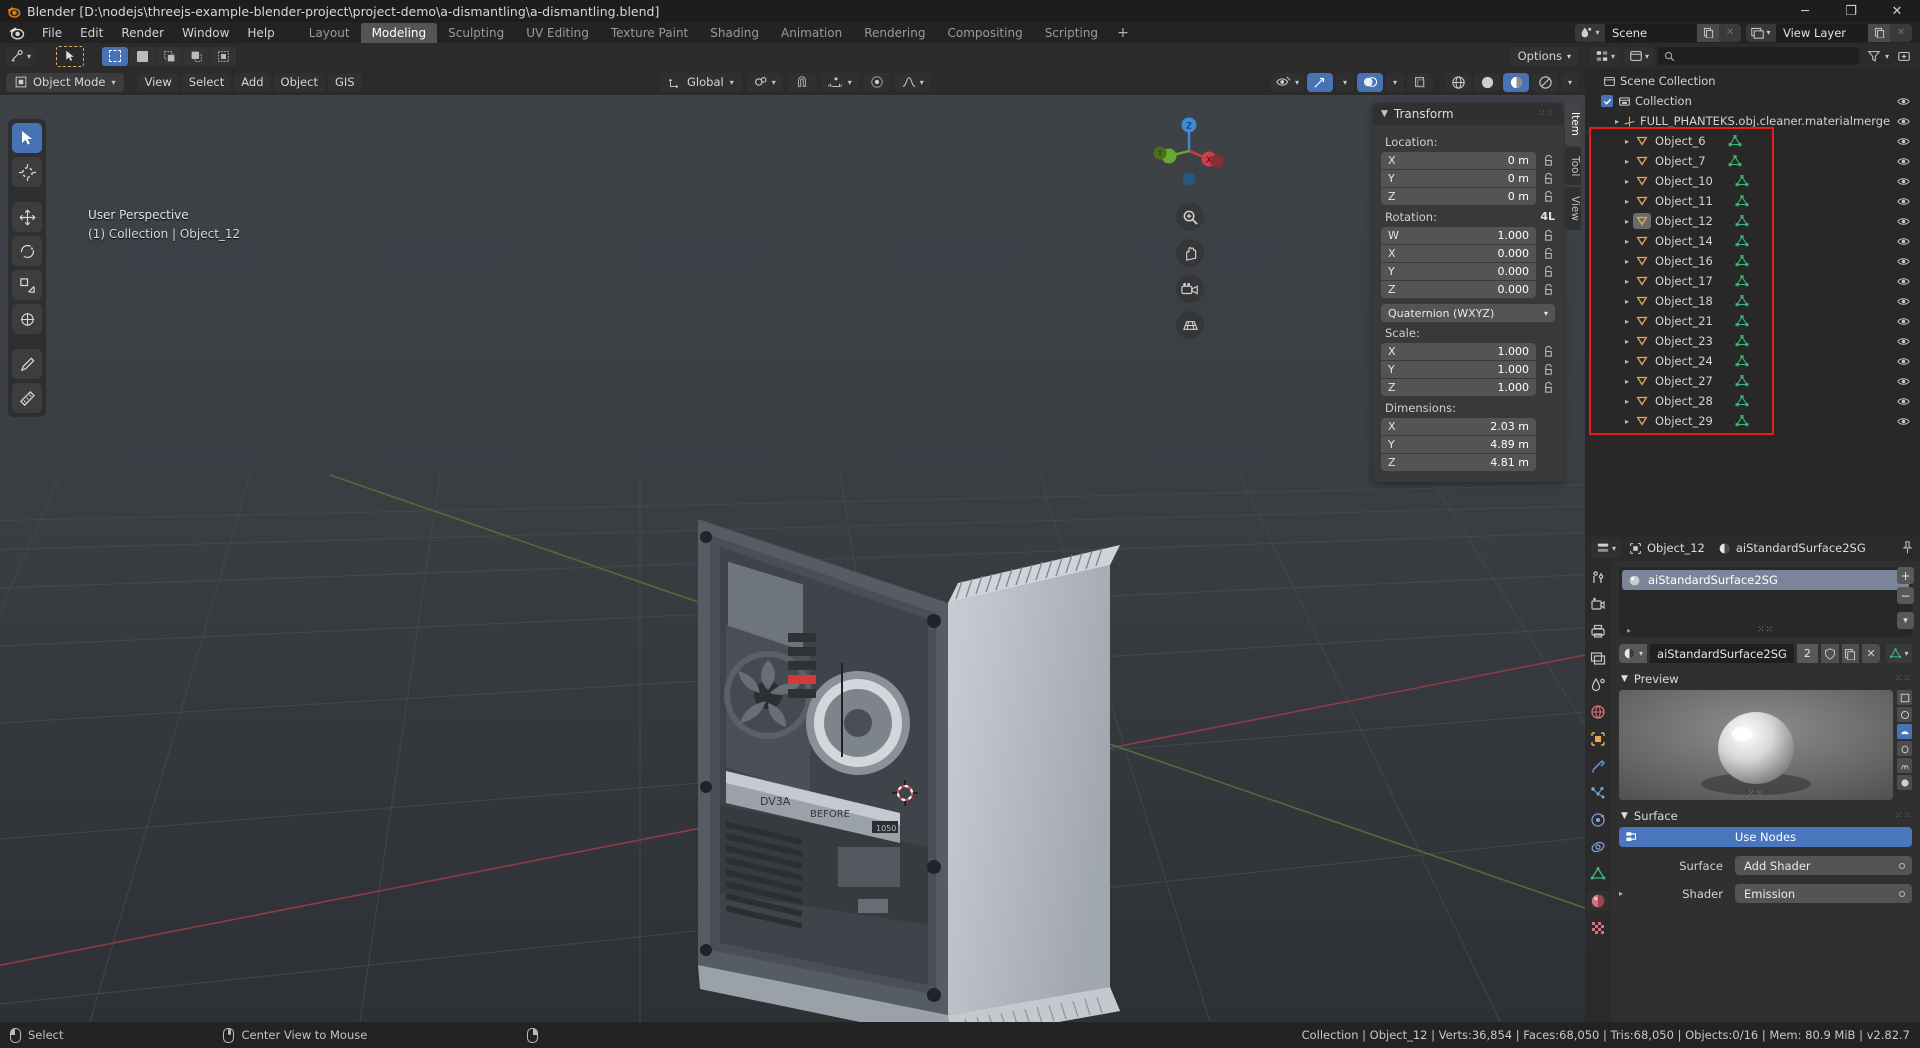  I want to click on tab-tool, so click(1598, 577).